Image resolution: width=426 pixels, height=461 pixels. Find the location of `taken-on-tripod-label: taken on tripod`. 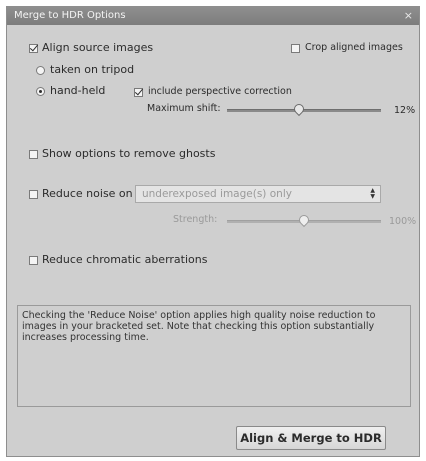

taken-on-tripod-label: taken on tripod is located at coordinates (92, 69).